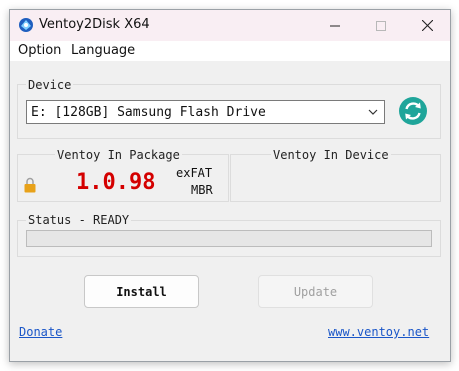 The width and height of the screenshot is (459, 371). Describe the element at coordinates (94, 24) in the screenshot. I see `window-title: Ventoy2Disk X64` at that location.